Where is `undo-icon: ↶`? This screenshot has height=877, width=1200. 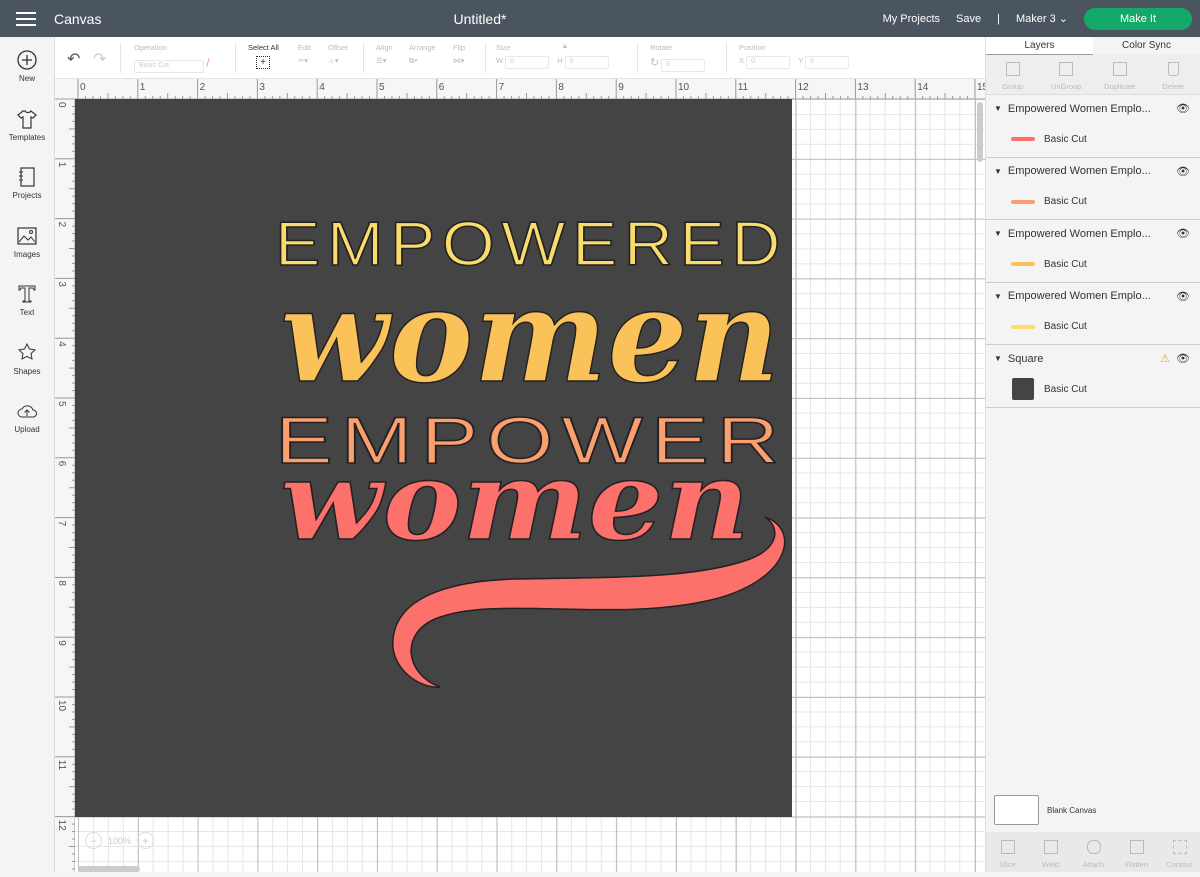
undo-icon: ↶ is located at coordinates (73, 59).